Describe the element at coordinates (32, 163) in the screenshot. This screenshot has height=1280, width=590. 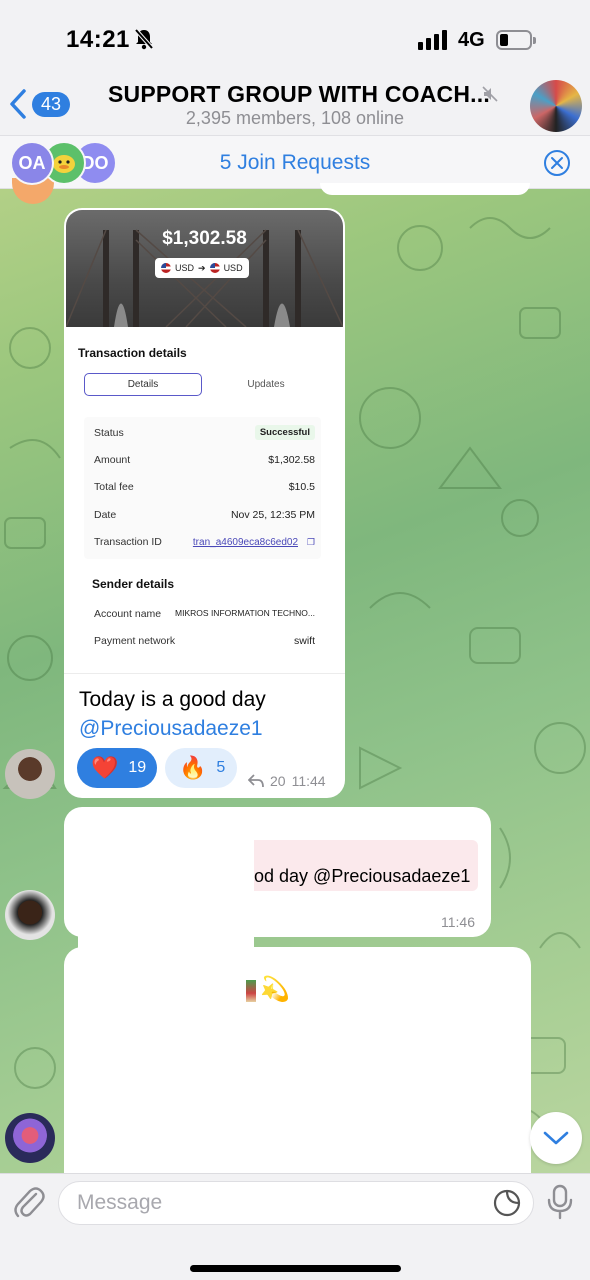
I see `join-request-avatar: OA` at that location.